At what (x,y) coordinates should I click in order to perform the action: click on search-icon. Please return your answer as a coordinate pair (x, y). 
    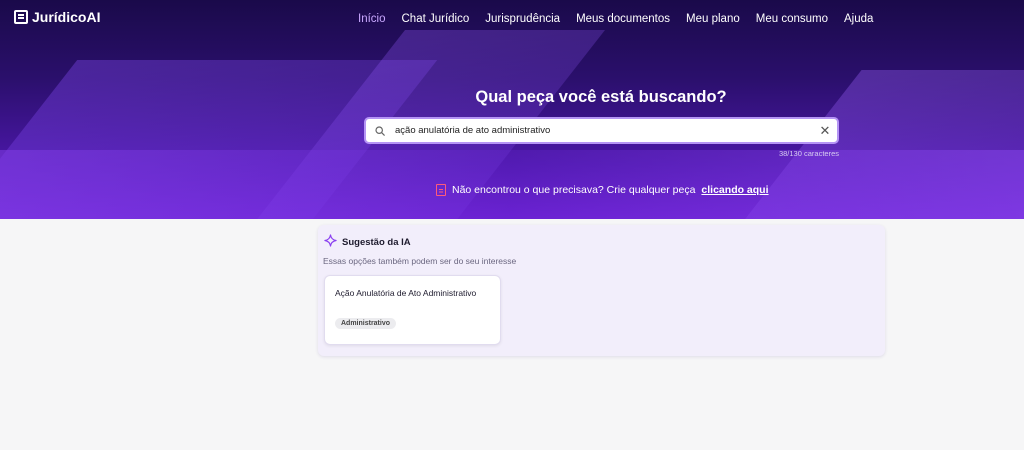
    Looking at the image, I should click on (384, 130).